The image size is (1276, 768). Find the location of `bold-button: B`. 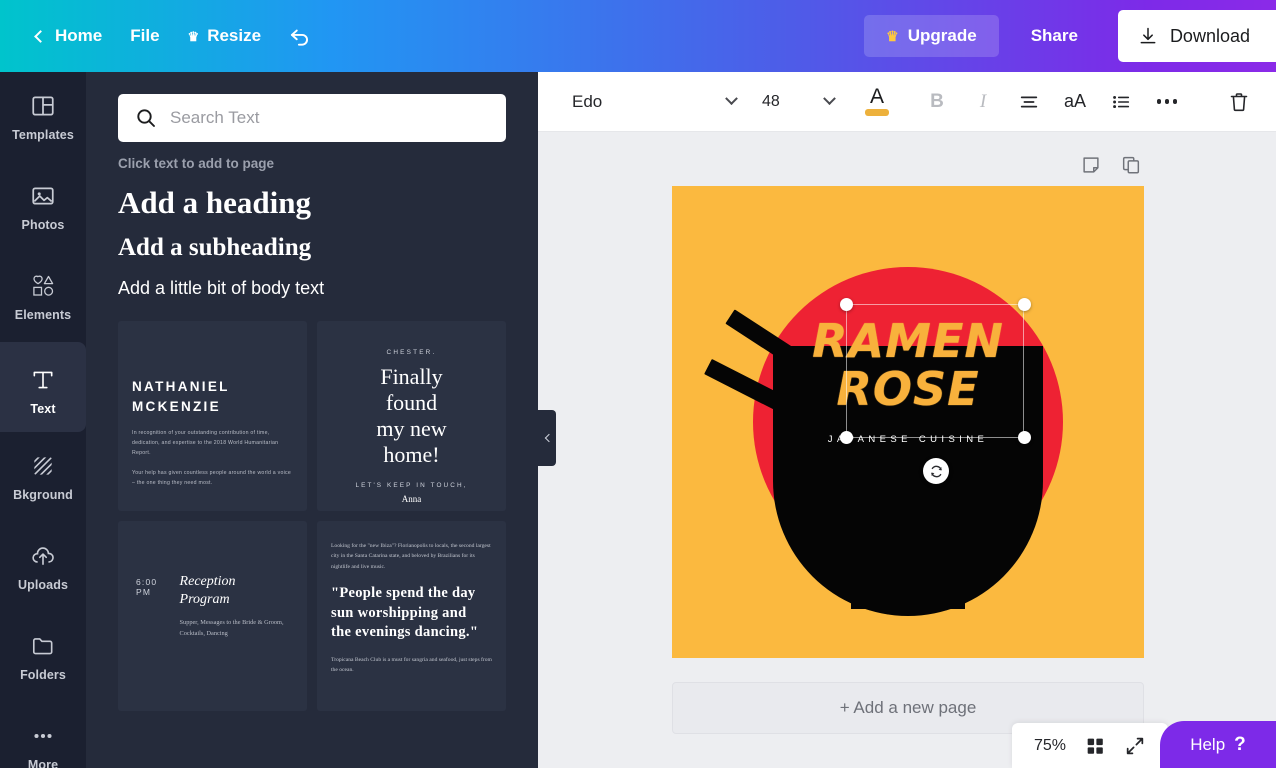

bold-button: B is located at coordinates (937, 102).